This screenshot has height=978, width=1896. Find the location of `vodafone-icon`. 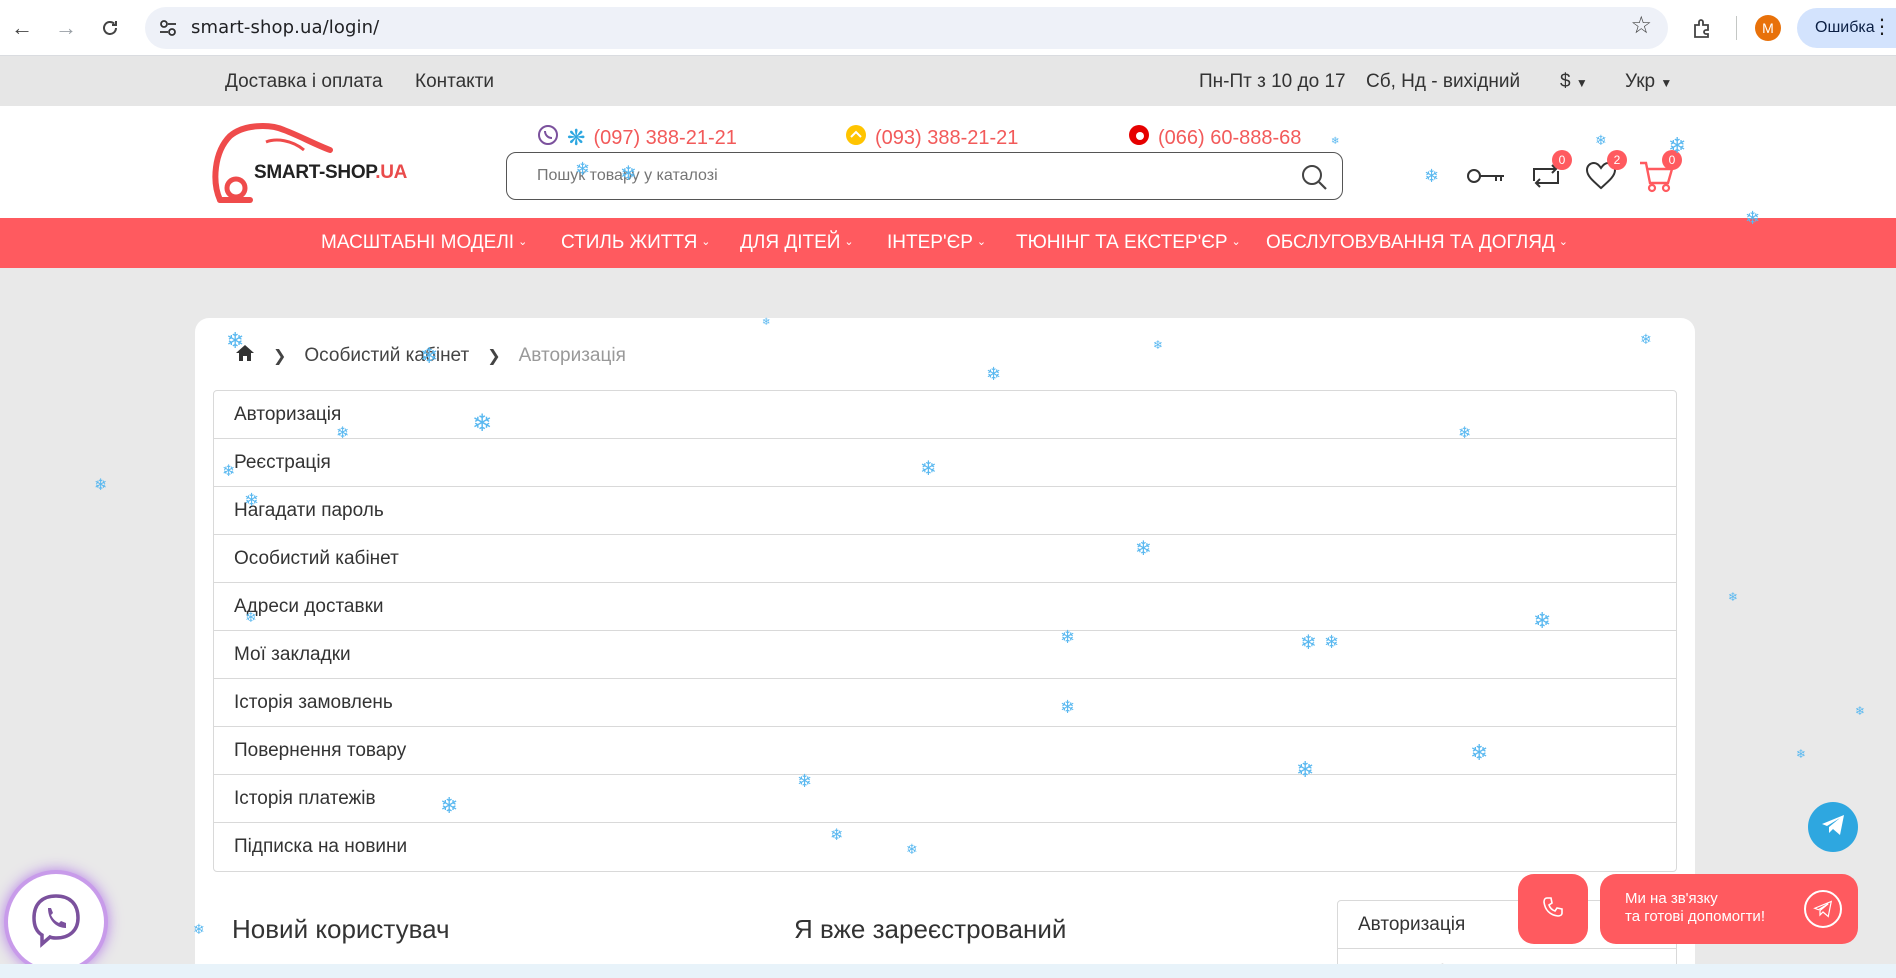

vodafone-icon is located at coordinates (1139, 138).